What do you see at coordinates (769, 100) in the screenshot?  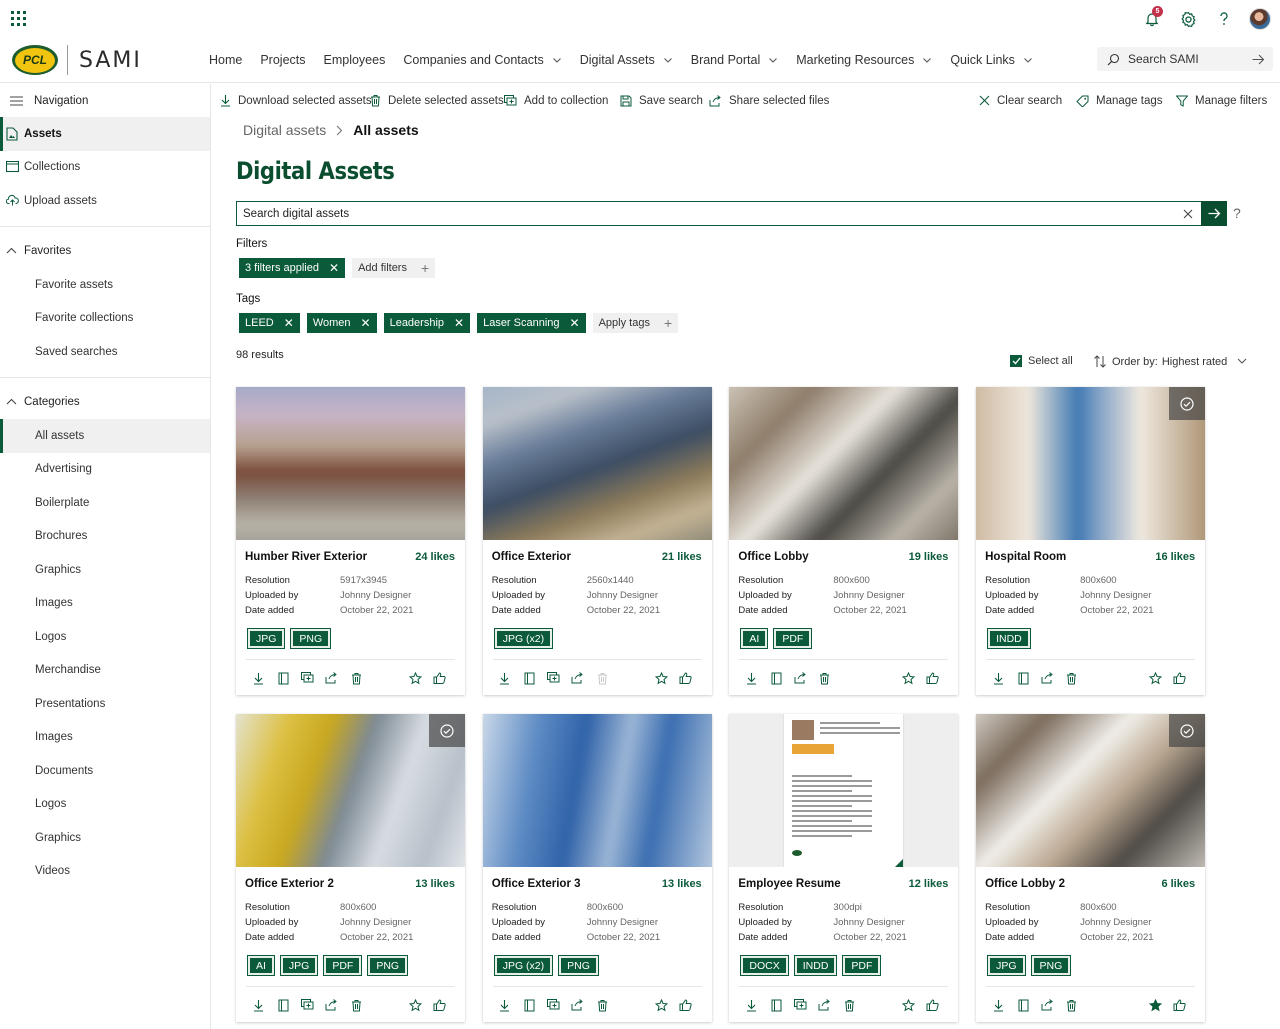 I see `share-selected-button: Share selected files` at bounding box center [769, 100].